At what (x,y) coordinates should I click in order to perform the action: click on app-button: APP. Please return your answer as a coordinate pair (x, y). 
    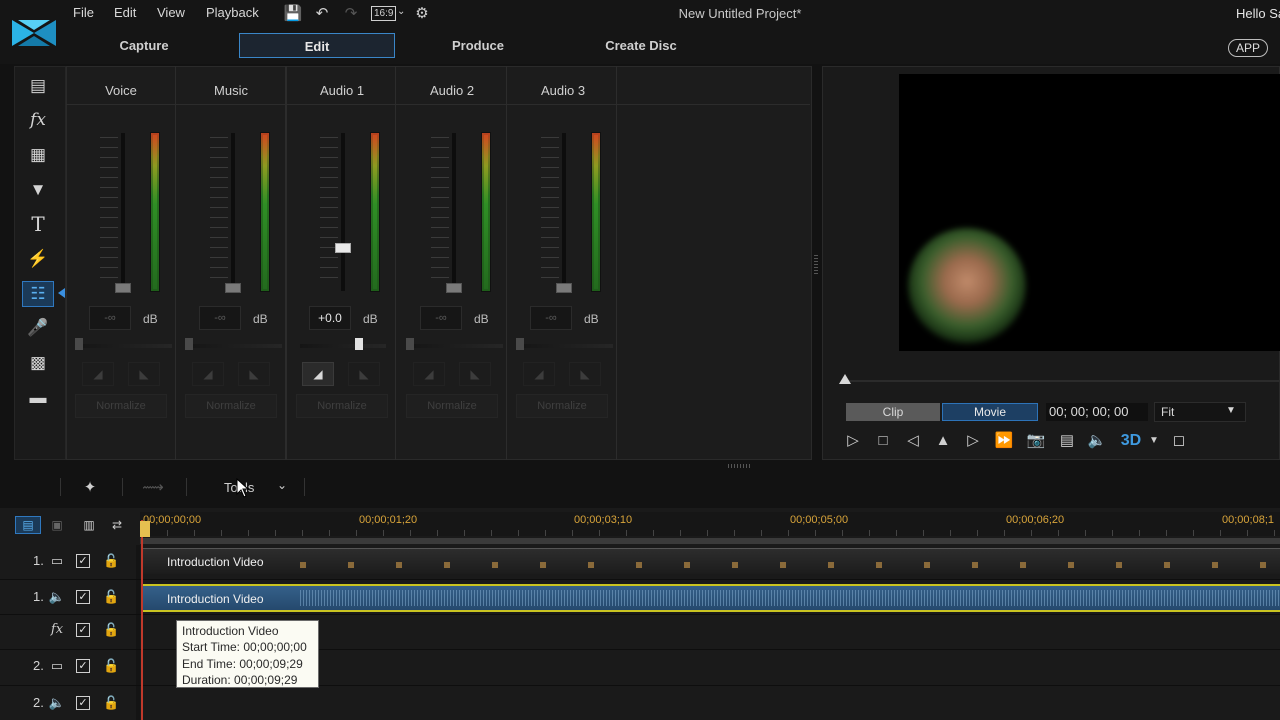
    Looking at the image, I should click on (1248, 48).